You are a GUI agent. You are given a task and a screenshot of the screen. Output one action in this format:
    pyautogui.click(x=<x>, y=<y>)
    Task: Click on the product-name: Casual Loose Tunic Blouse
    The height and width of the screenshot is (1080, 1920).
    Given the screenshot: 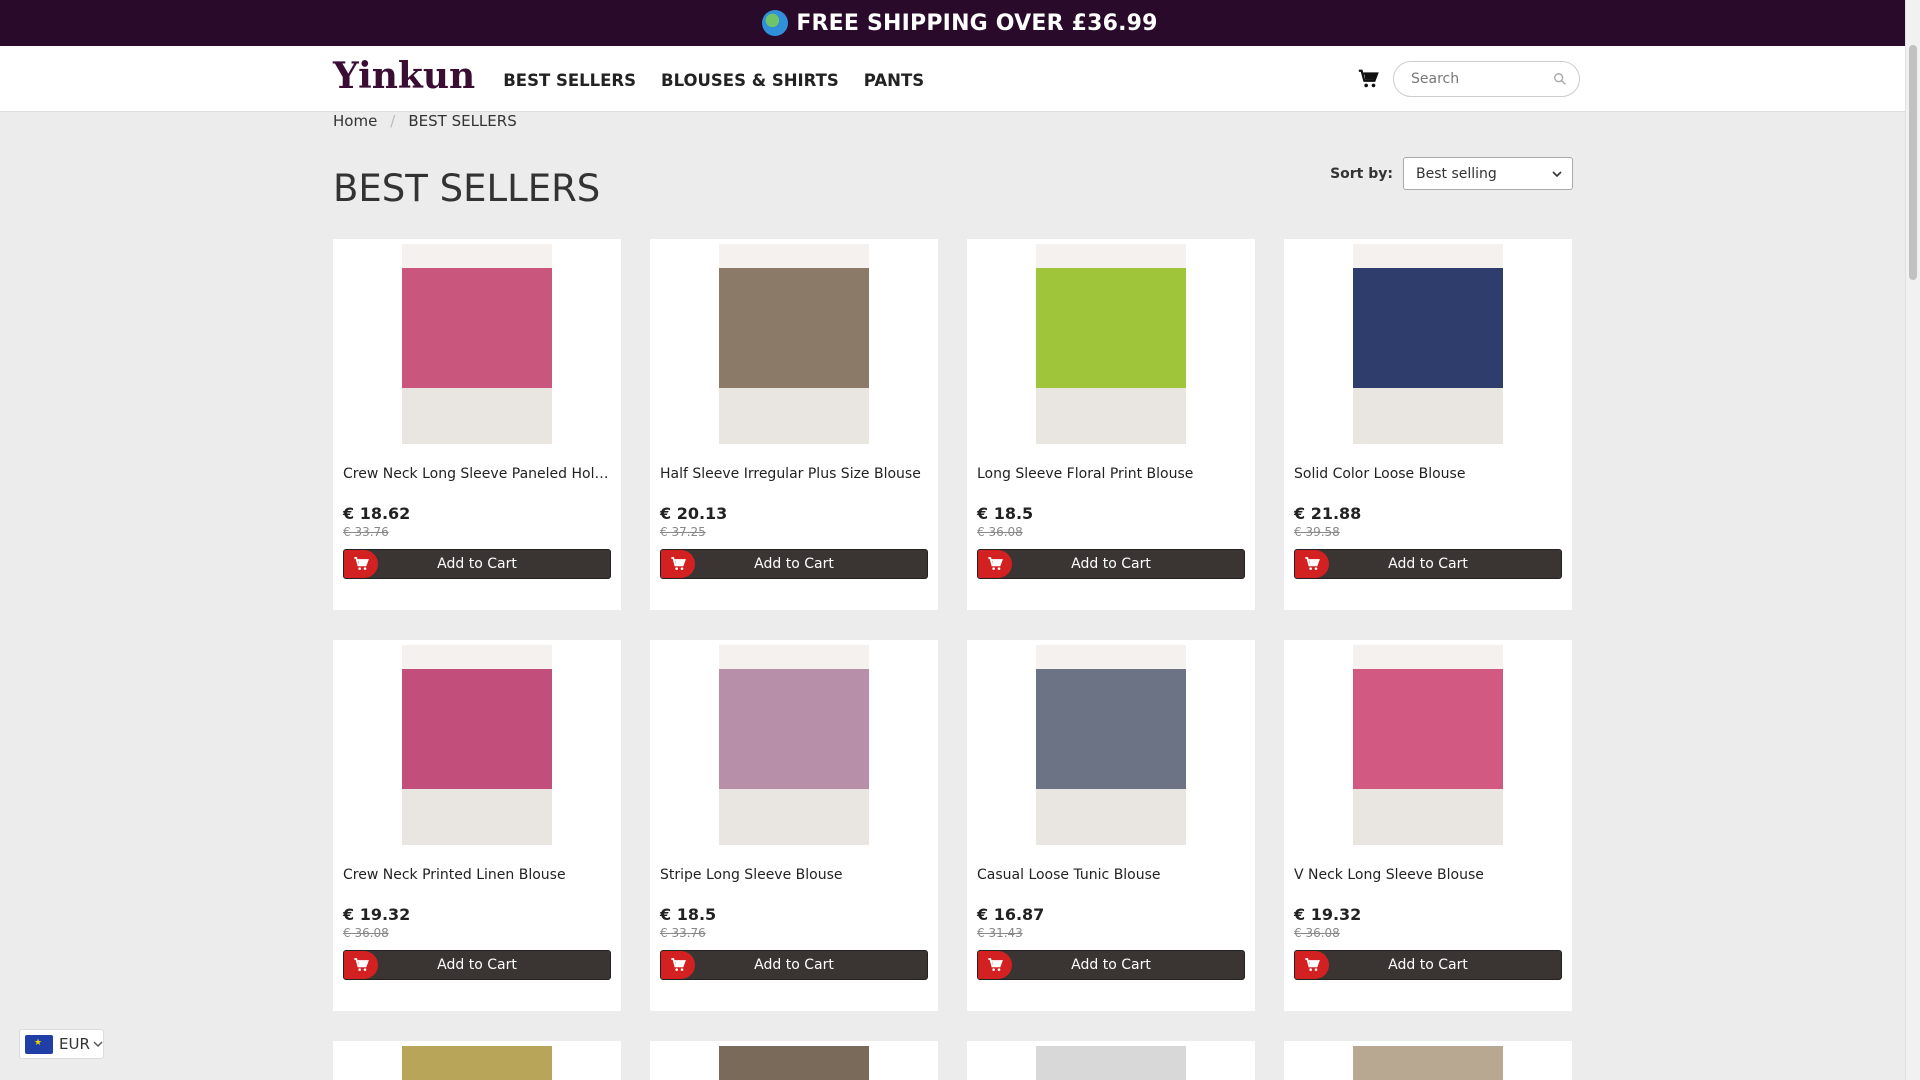 What is the action you would take?
    pyautogui.click(x=1111, y=875)
    